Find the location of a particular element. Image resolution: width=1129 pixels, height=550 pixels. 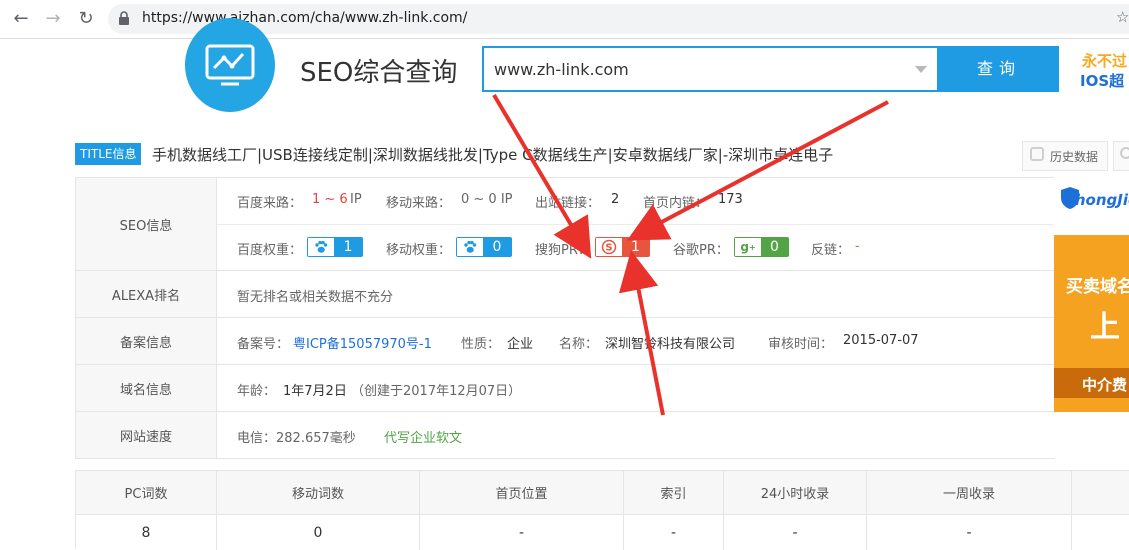

table-cell: 0 is located at coordinates (318, 532).